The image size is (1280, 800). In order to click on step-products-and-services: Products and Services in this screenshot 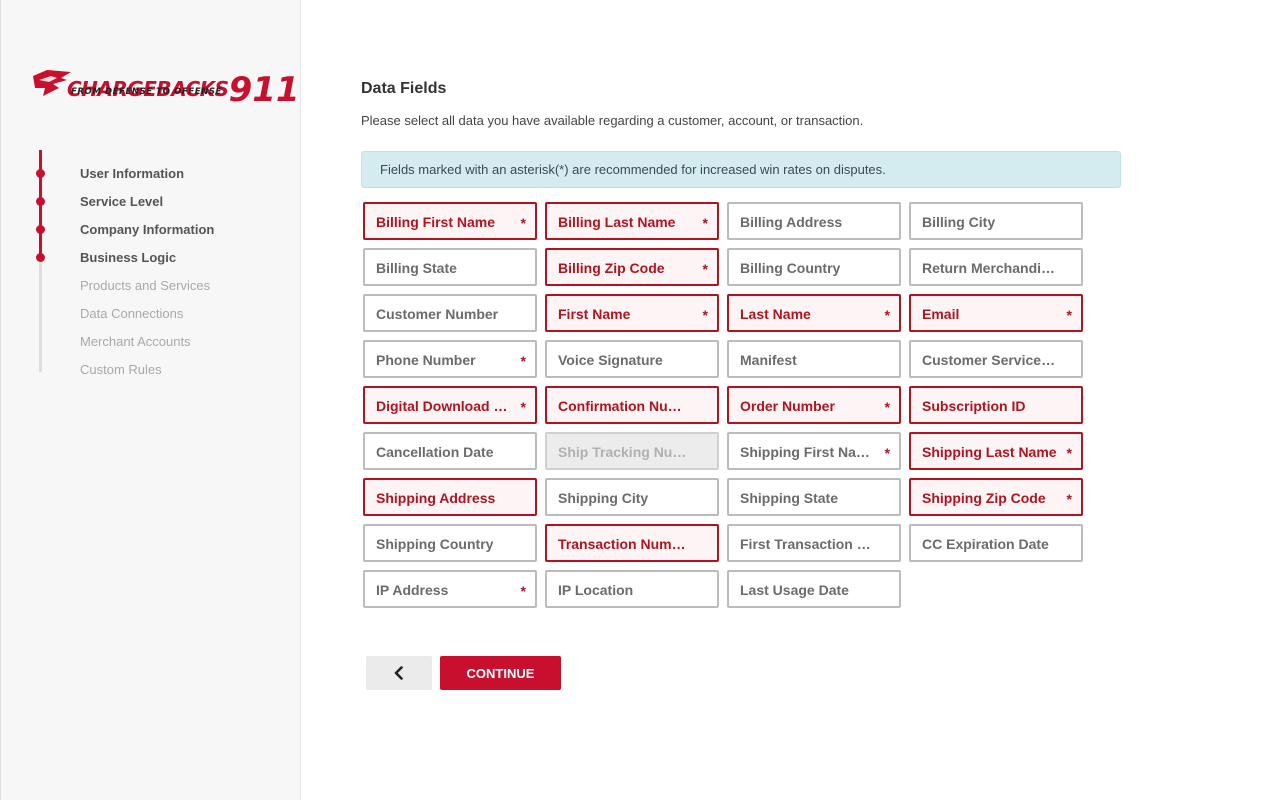, I will do `click(145, 285)`.